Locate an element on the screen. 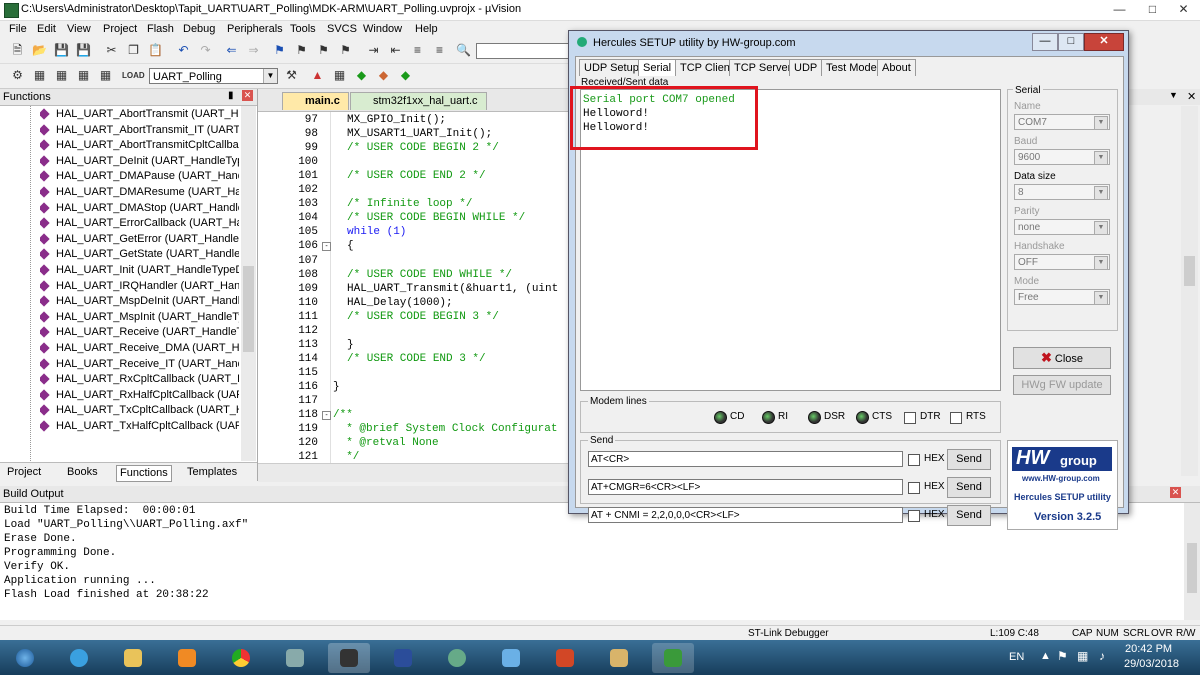 This screenshot has height=675, width=1200. function-list-item: HAL_UART_Receive_IT (UART_HandleT is located at coordinates (139, 365).